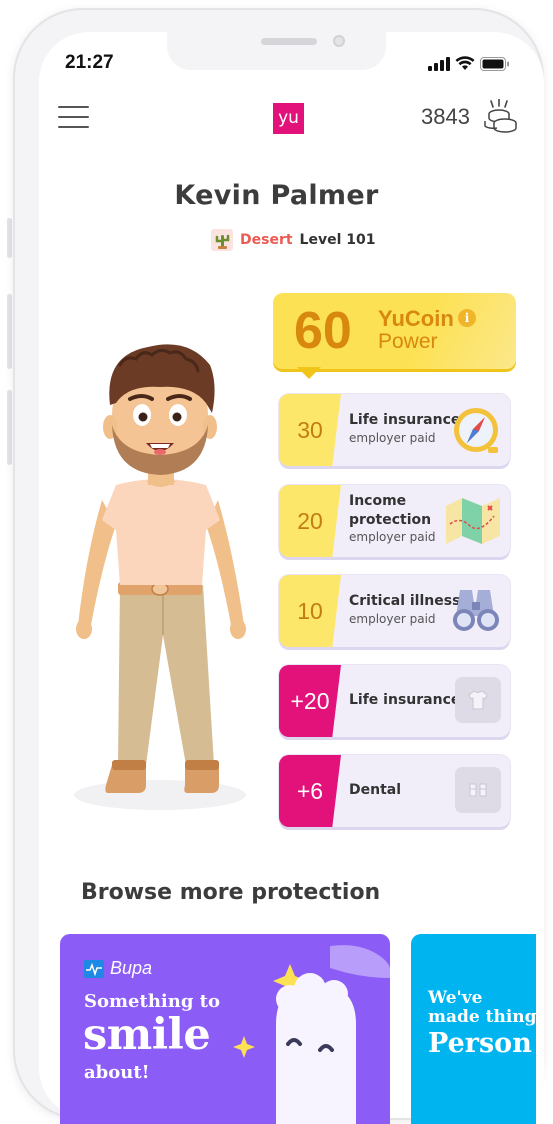  What do you see at coordinates (408, 341) in the screenshot?
I see `power-subtitle: Power` at bounding box center [408, 341].